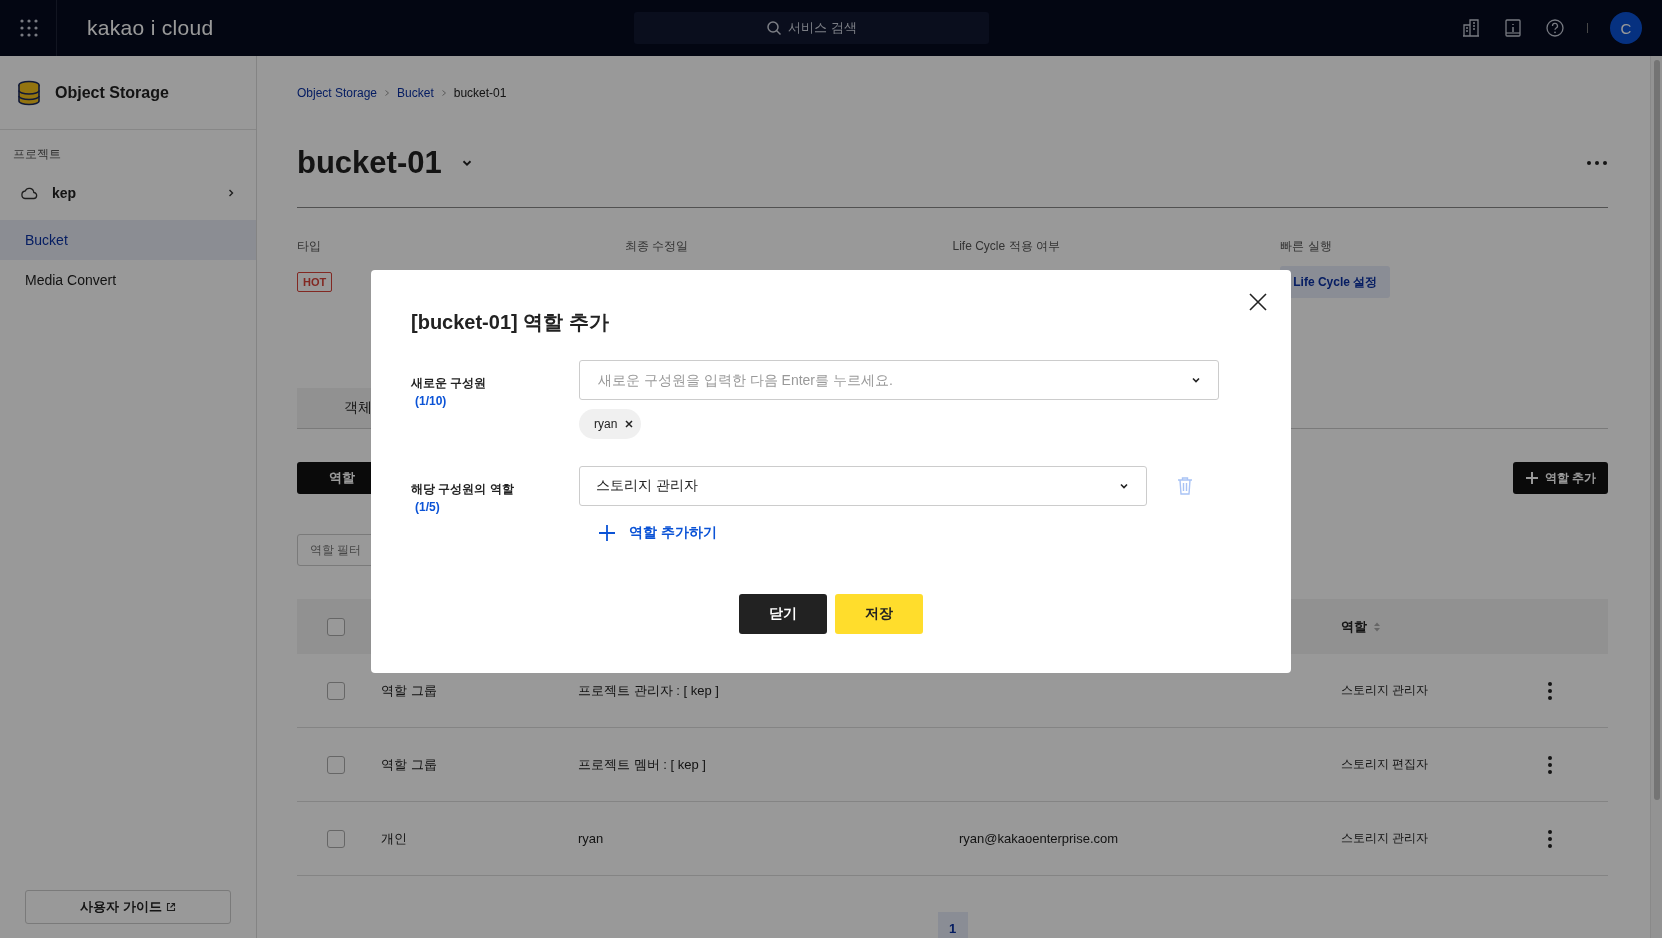 This screenshot has width=1662, height=938. I want to click on field-label: 새로운 구성원, so click(449, 383).